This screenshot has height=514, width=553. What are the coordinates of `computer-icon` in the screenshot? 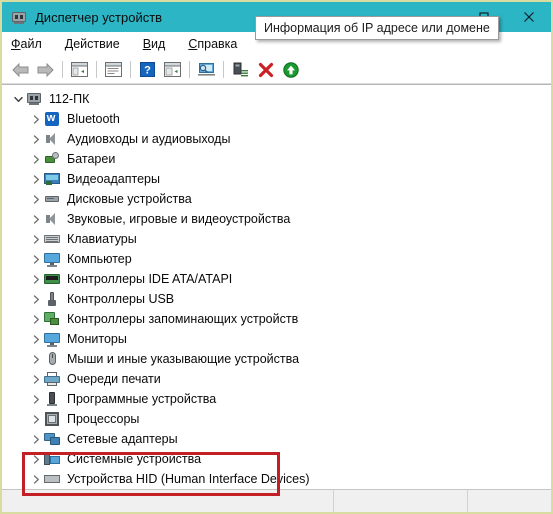 It's located at (52, 259).